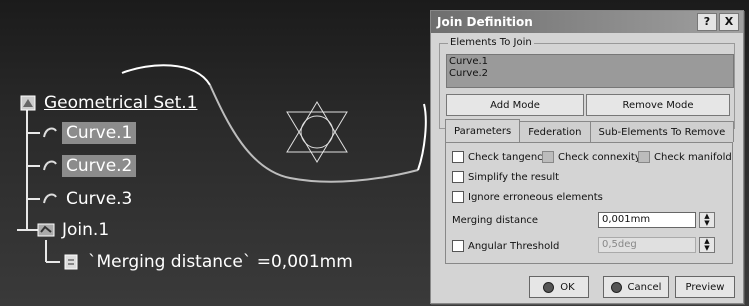 This screenshot has width=749, height=306. Describe the element at coordinates (590, 74) in the screenshot. I see `list-item: Curve.2` at that location.